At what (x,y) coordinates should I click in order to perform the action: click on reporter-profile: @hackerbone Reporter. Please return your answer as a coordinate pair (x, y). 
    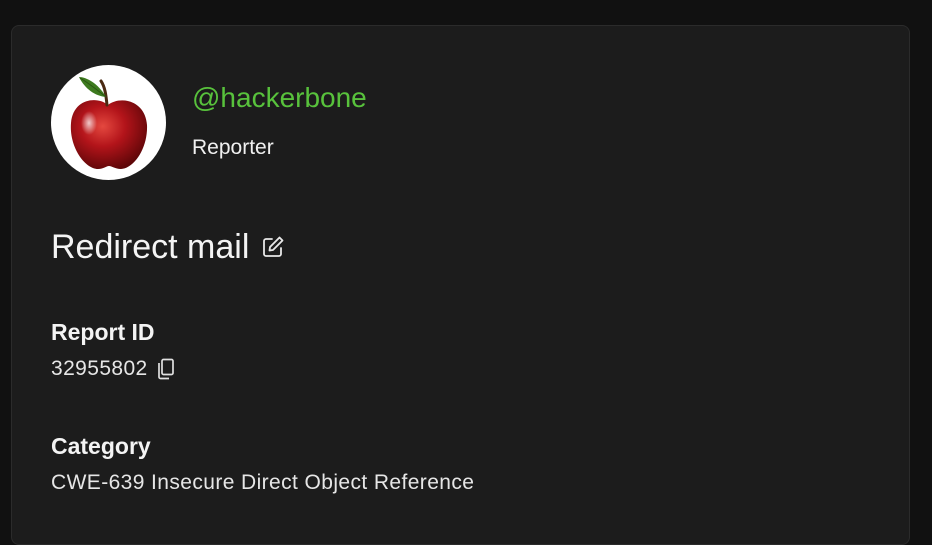
    Looking at the image, I should click on (209, 122).